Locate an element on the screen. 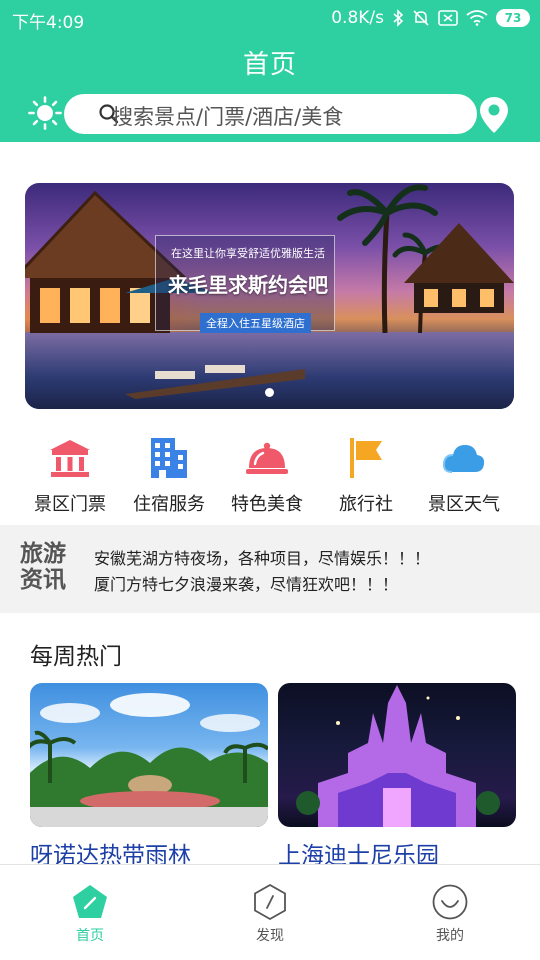 The width and height of the screenshot is (540, 960). battery-indicator: 73 is located at coordinates (513, 18).